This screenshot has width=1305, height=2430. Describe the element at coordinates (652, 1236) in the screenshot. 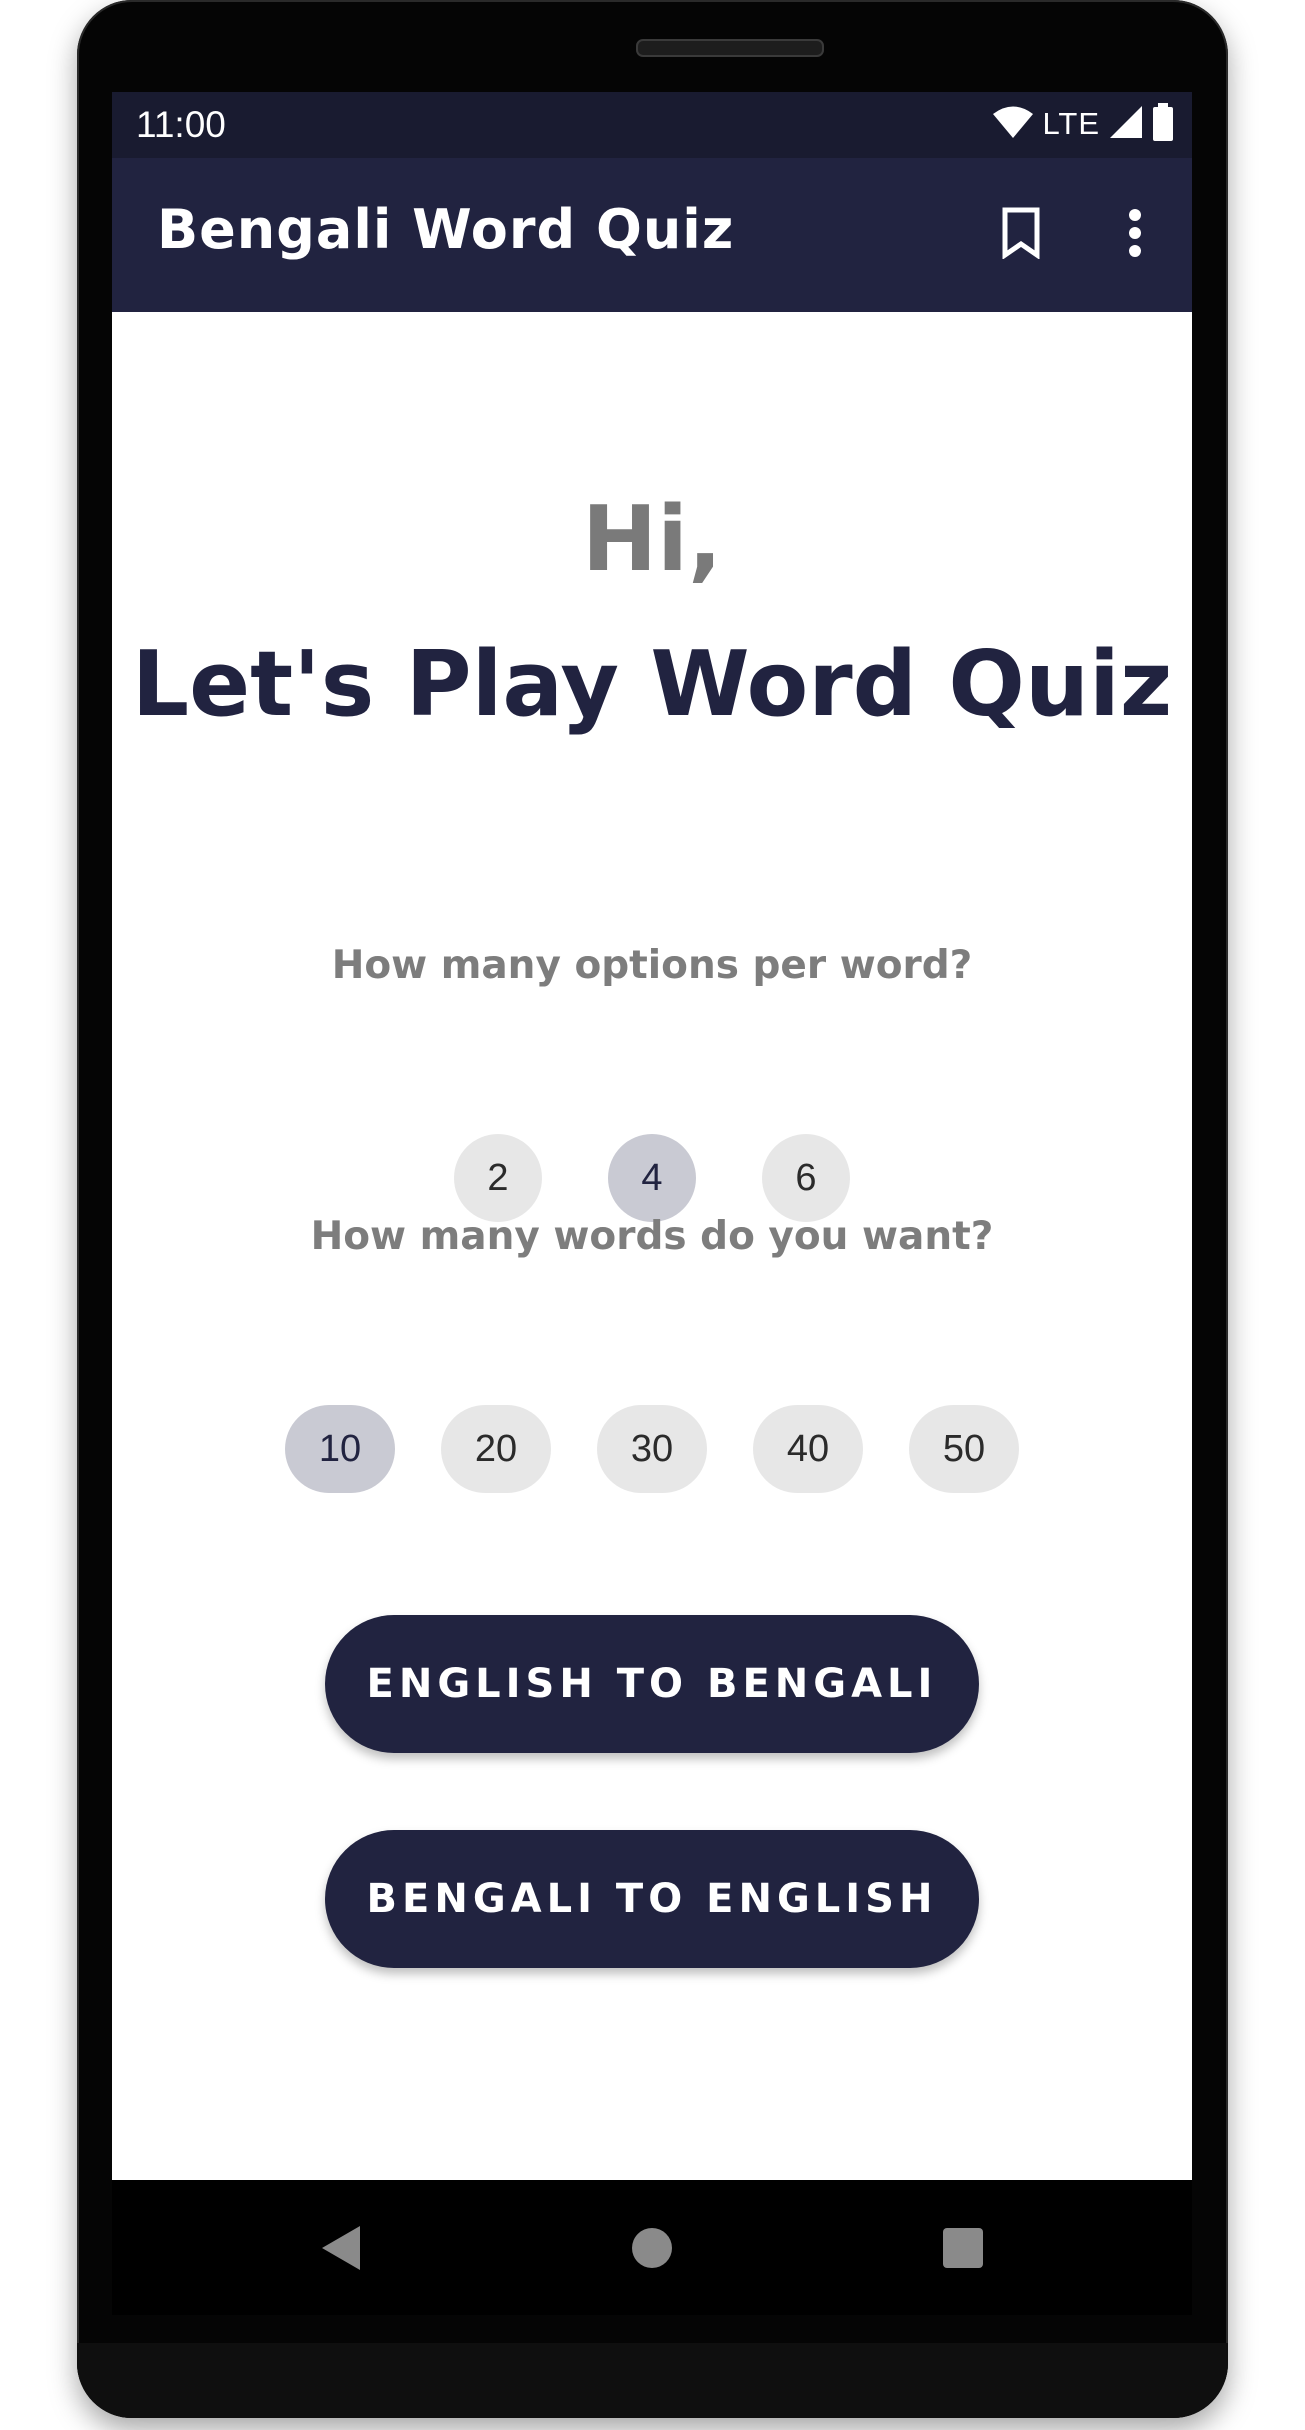

I see `words-question: How many words do you want?` at that location.